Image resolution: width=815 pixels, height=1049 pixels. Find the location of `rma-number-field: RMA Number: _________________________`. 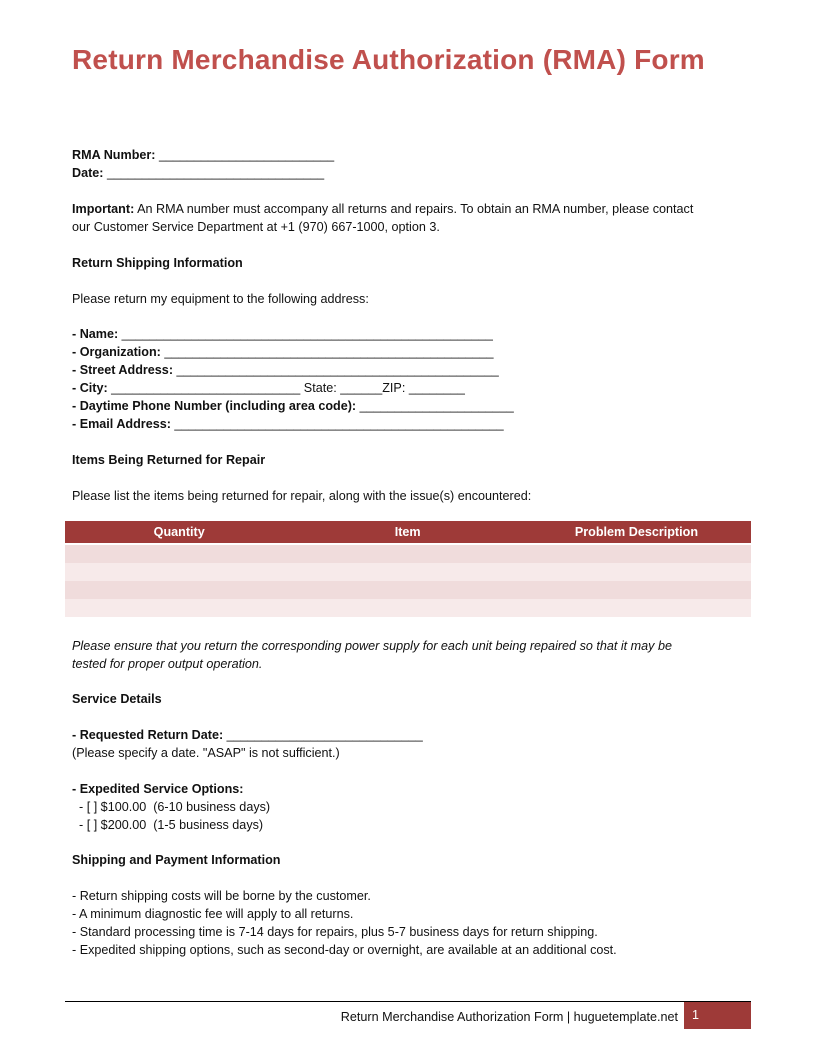

rma-number-field: RMA Number: _________________________ is located at coordinates (203, 155).